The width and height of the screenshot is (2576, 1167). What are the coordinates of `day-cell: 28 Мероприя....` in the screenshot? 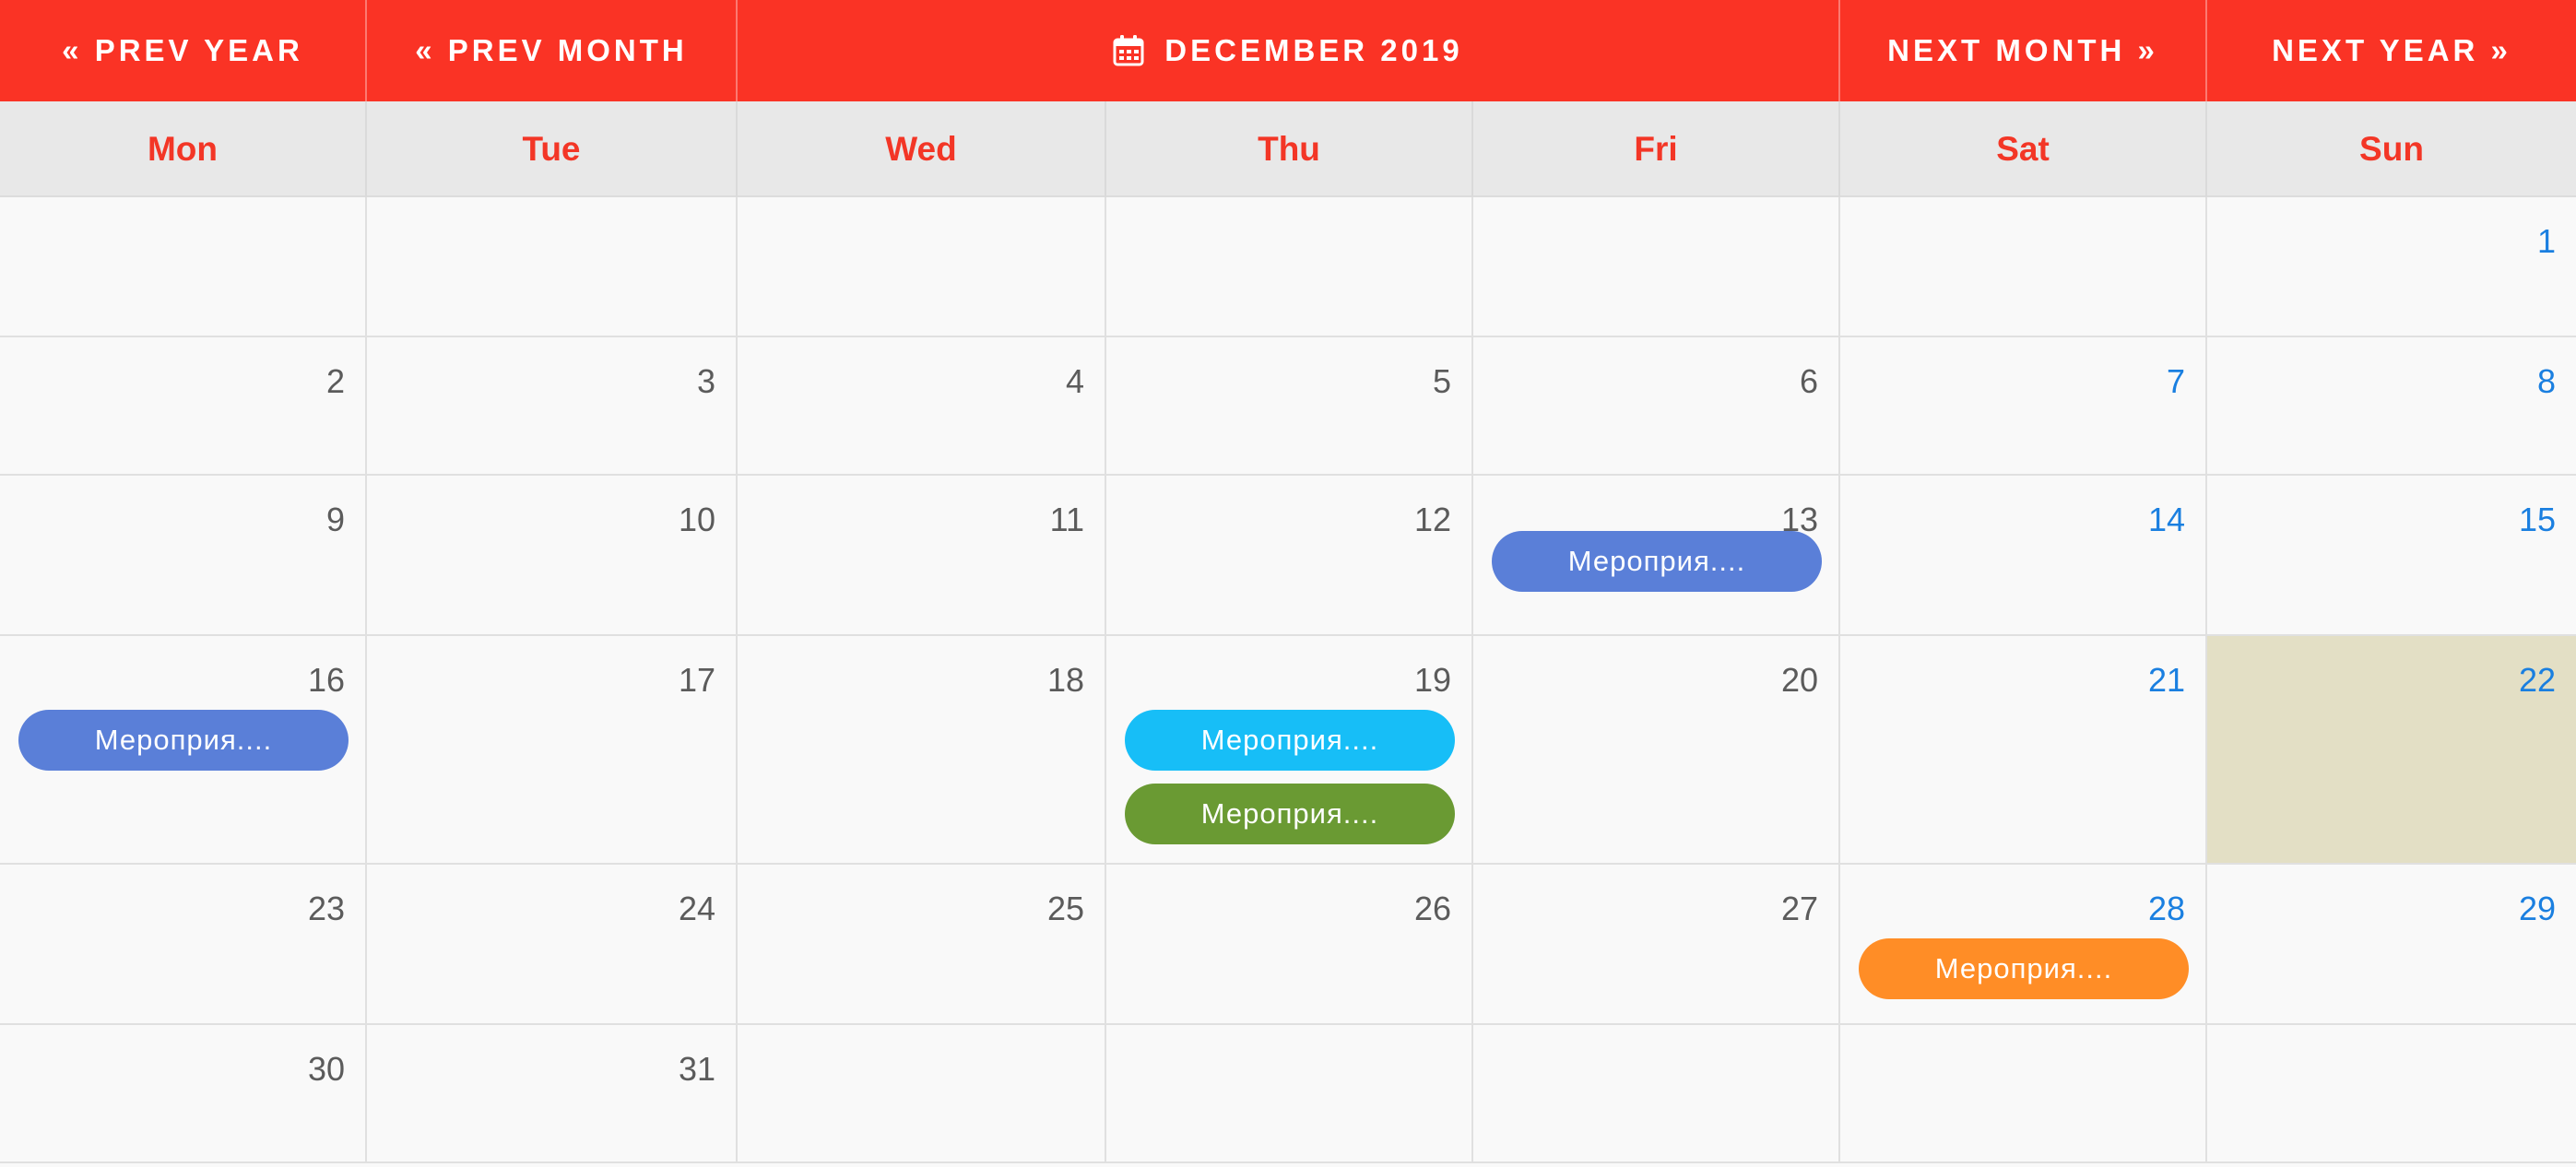 It's located at (2023, 944).